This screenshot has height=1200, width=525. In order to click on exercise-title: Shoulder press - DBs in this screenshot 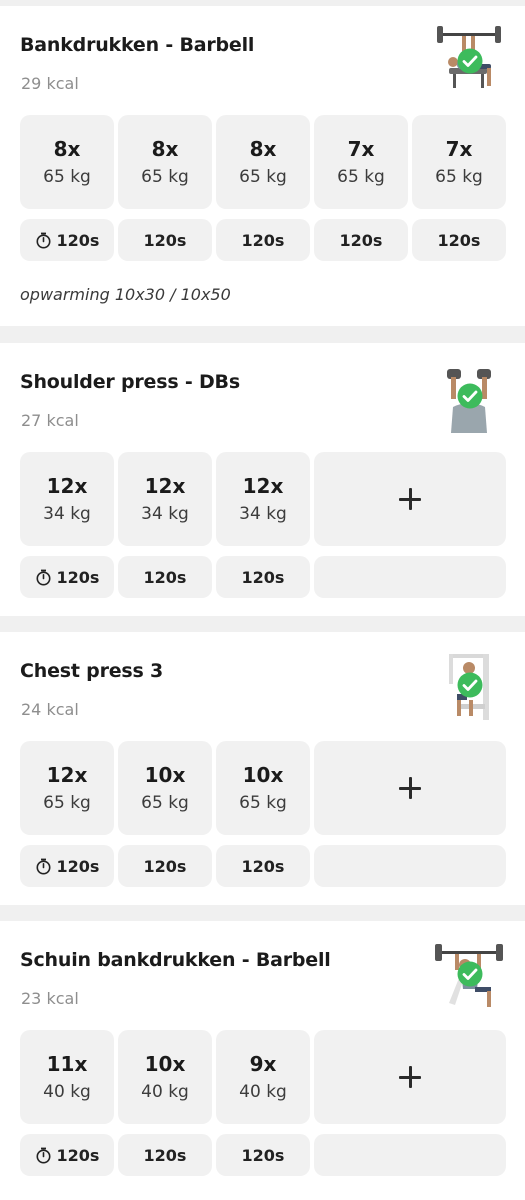, I will do `click(130, 382)`.